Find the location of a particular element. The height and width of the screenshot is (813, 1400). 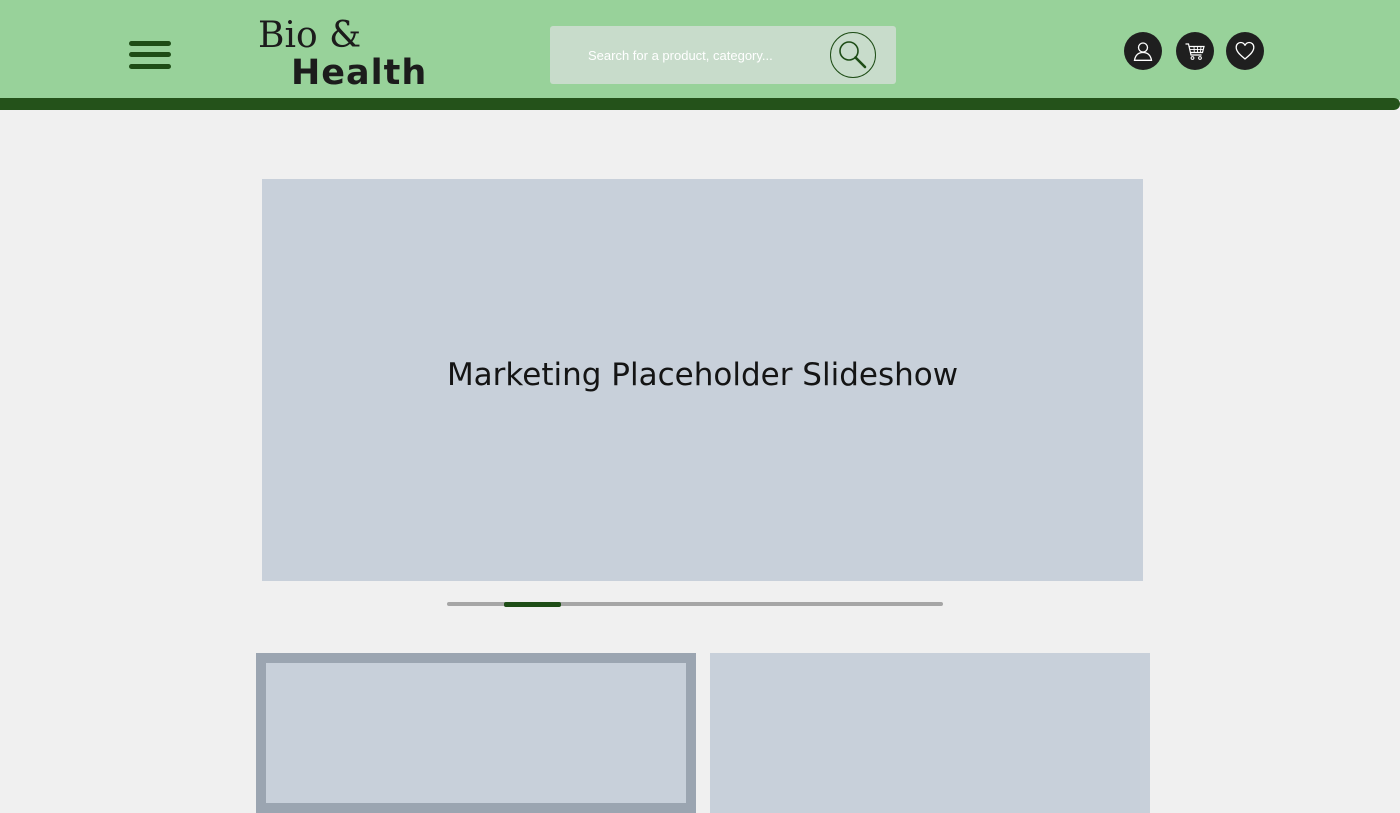

slide-caption: Marketing Placeholder Slideshow is located at coordinates (702, 375).